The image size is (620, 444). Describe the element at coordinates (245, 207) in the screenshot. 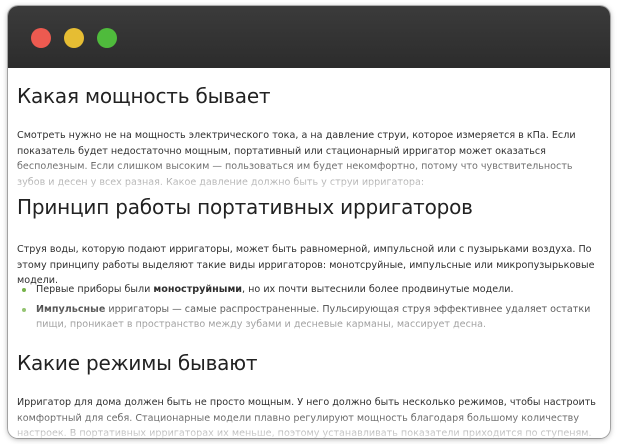

I see `section-heading-principle: Принцип работы портативных ирригаторов` at that location.